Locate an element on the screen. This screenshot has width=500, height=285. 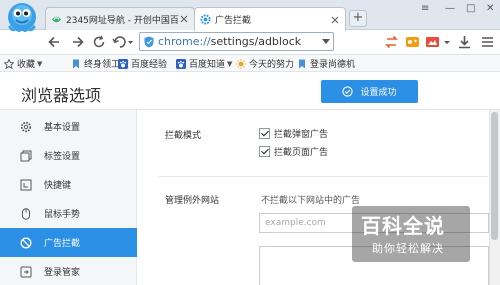
shield-icon is located at coordinates (149, 41).